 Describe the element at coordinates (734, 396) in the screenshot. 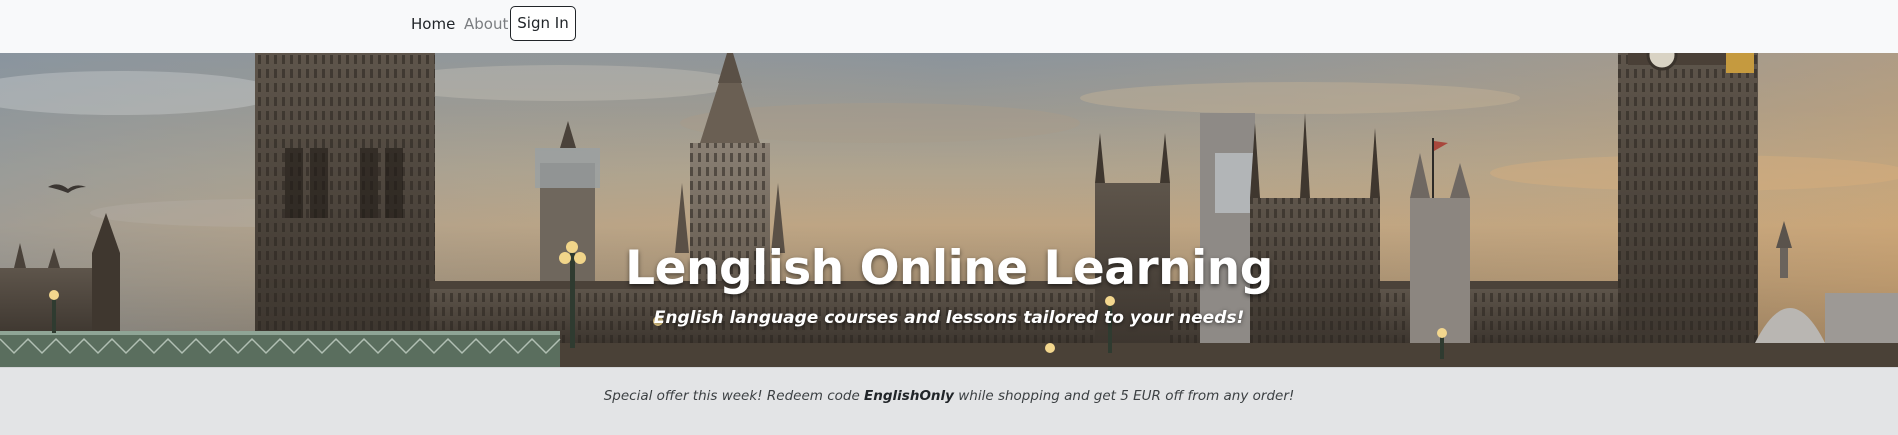

I see `offer-text-before: Special offer this week! Redeem code` at that location.